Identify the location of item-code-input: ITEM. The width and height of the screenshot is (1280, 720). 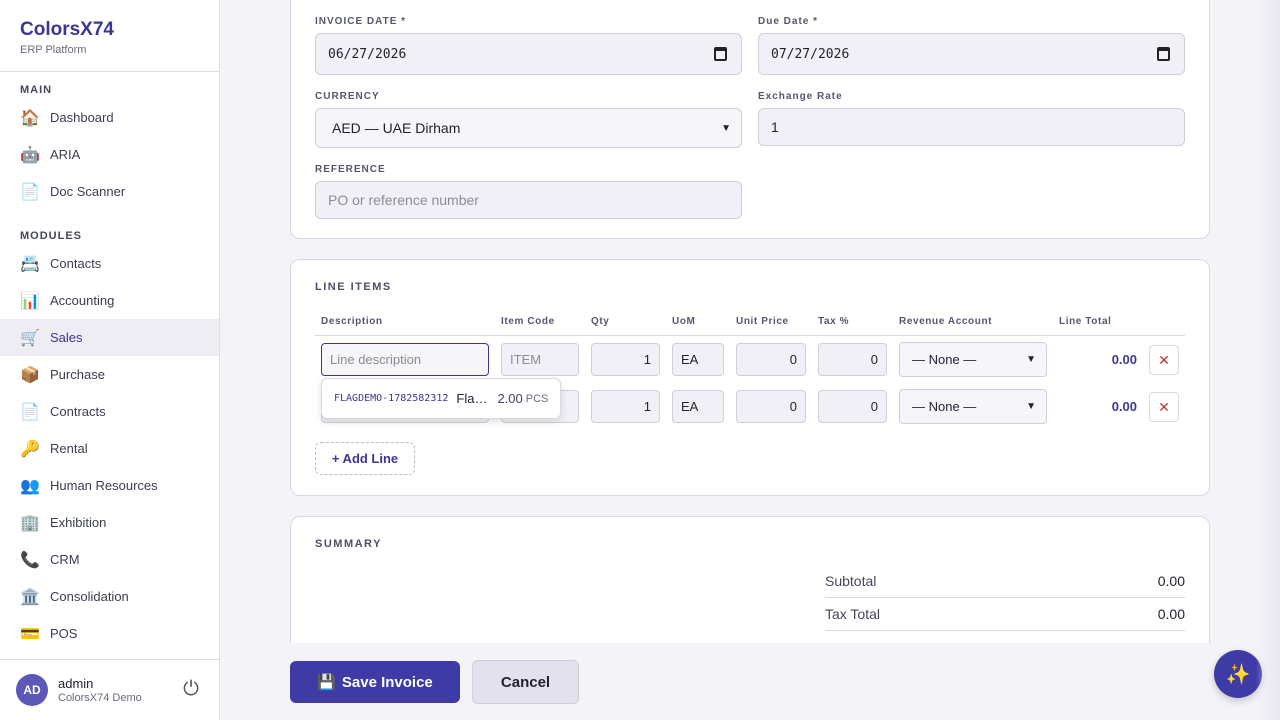
(540, 359).